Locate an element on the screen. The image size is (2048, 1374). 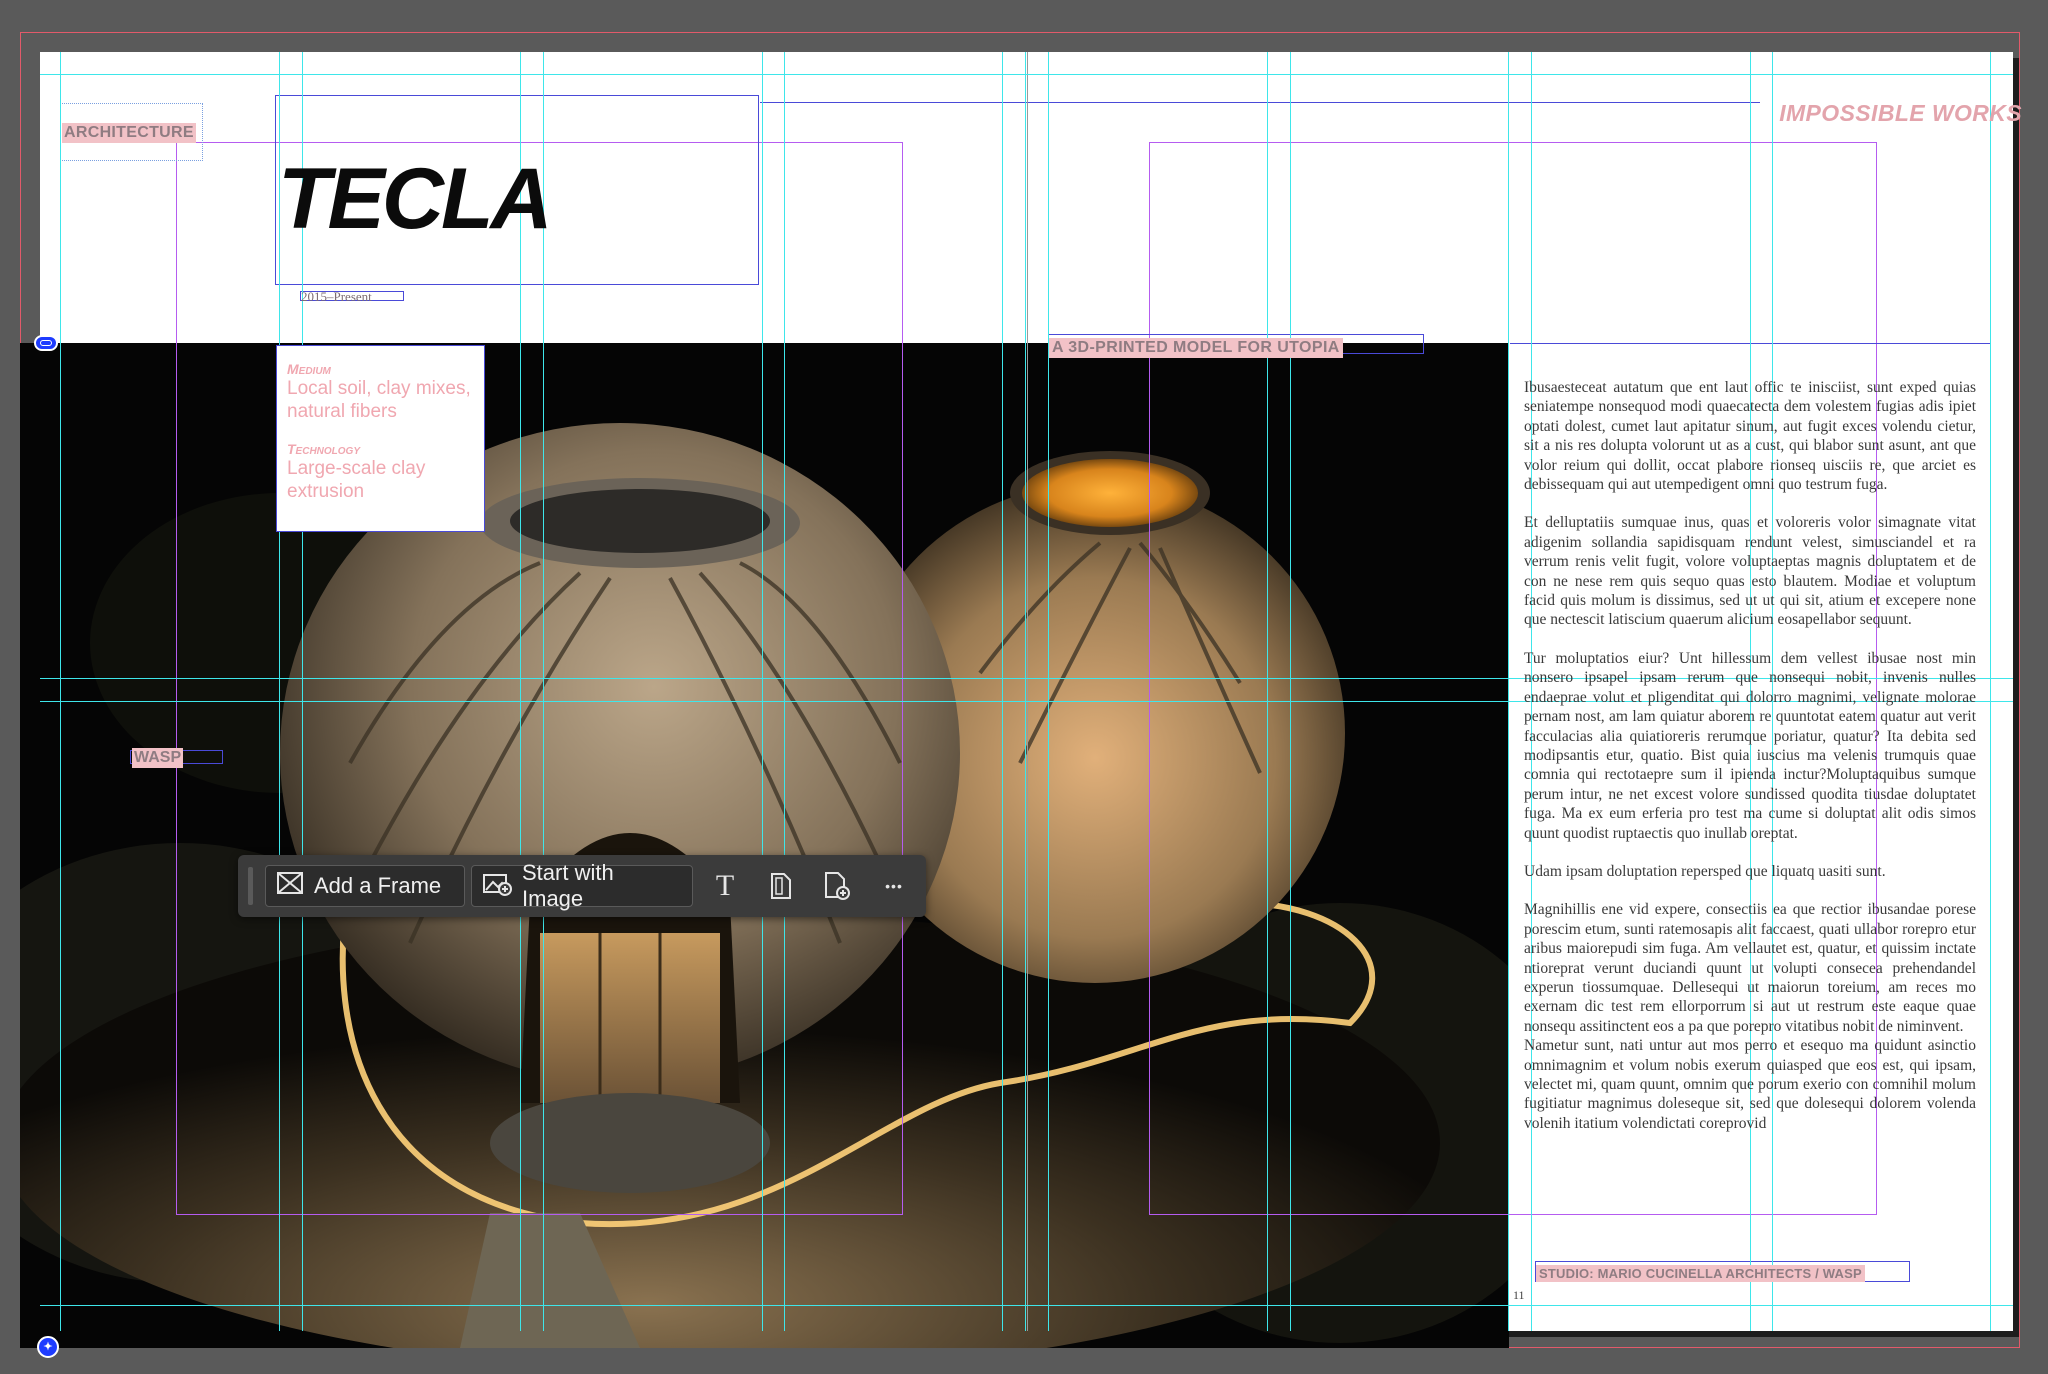
drag-handle is located at coordinates (250, 886).